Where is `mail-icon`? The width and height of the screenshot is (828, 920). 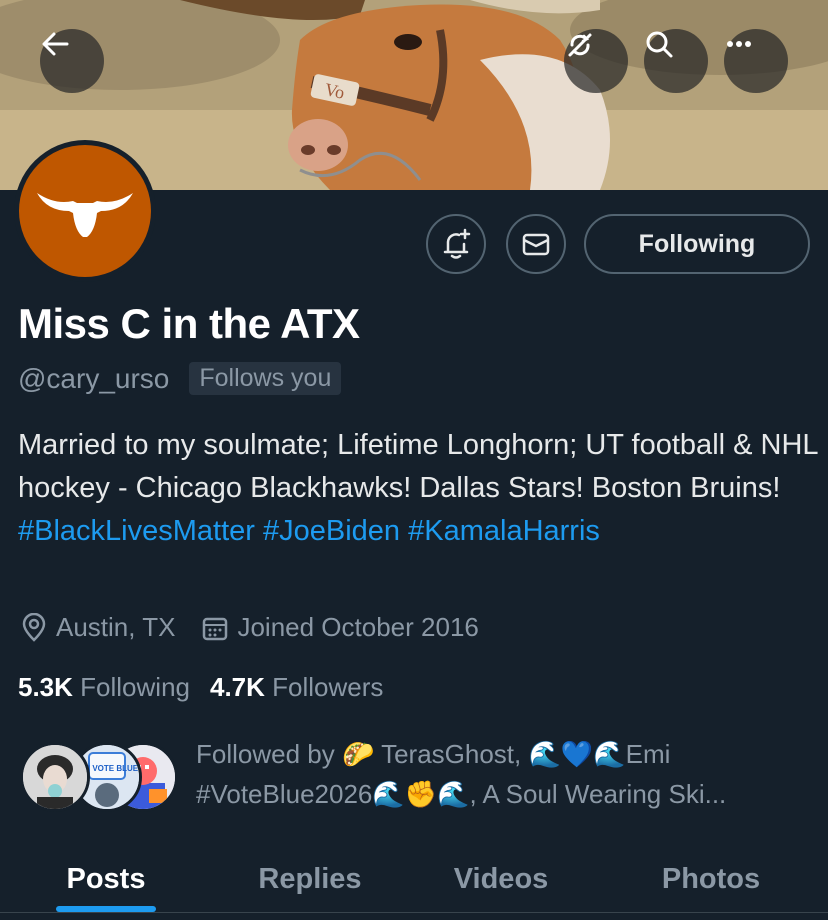 mail-icon is located at coordinates (536, 244).